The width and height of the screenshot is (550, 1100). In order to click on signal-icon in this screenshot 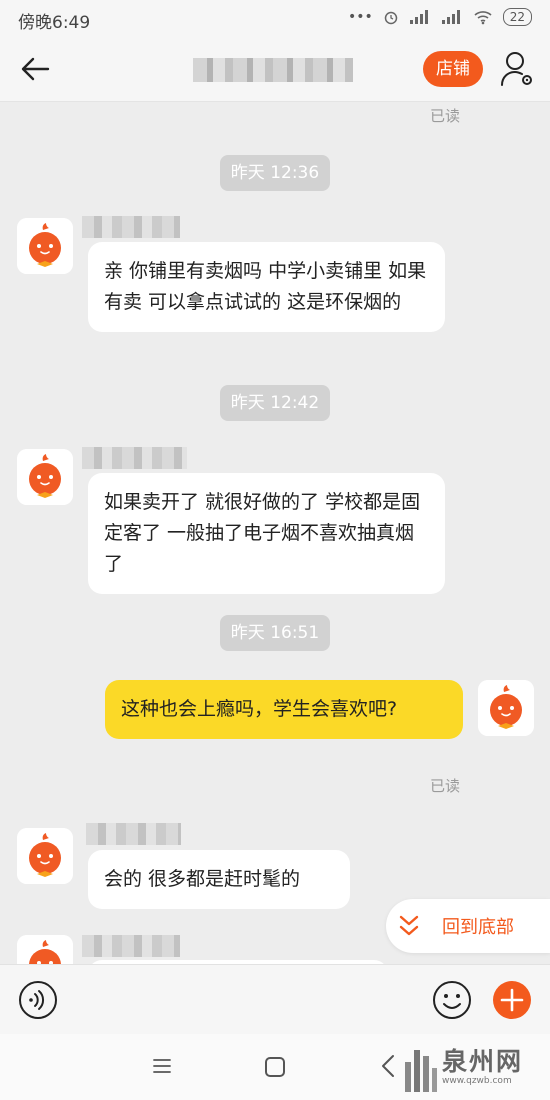, I will do `click(418, 17)`.